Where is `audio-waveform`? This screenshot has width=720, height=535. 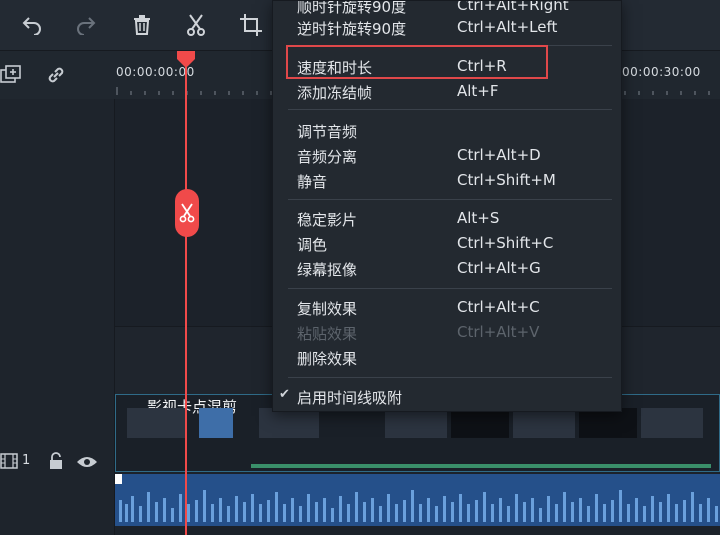
audio-waveform is located at coordinates (417, 500).